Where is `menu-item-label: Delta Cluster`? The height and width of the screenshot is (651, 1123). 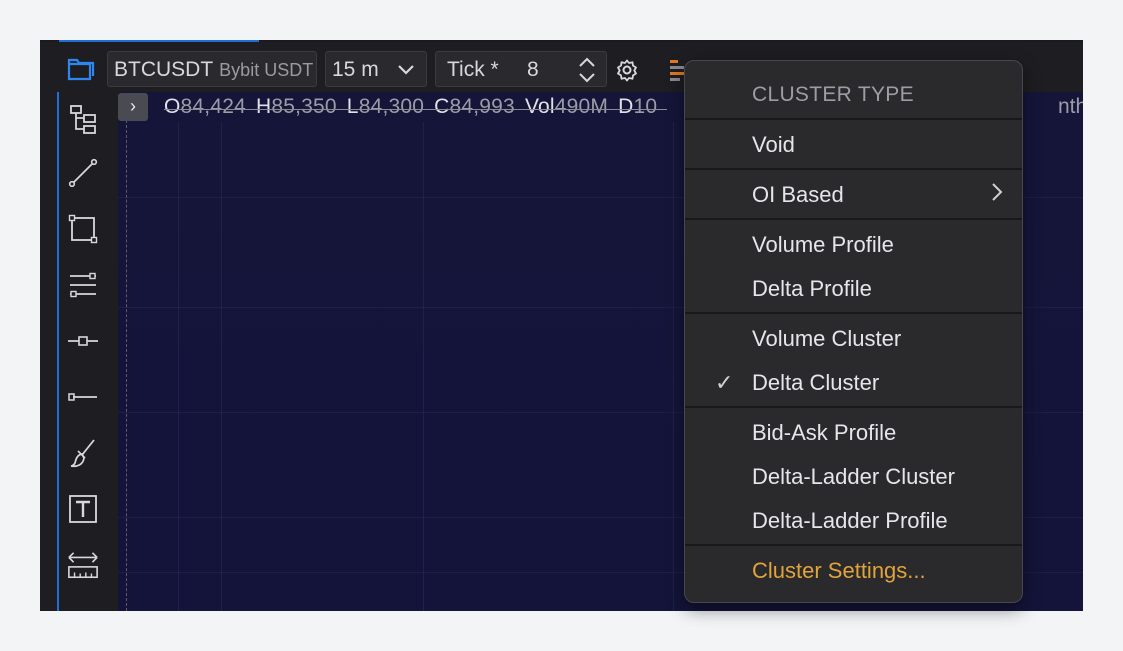 menu-item-label: Delta Cluster is located at coordinates (816, 382).